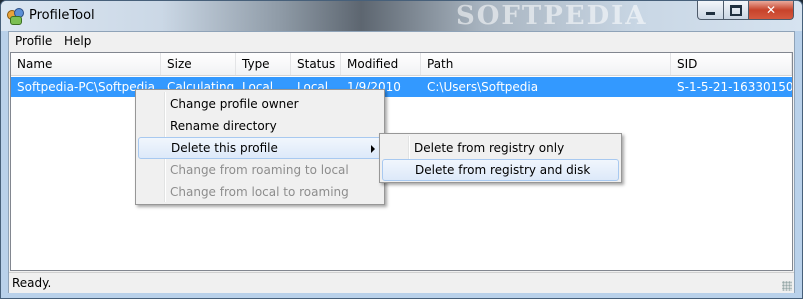 The image size is (803, 299). I want to click on menu-item-delete-registry-only: Delete from registry only, so click(500, 148).